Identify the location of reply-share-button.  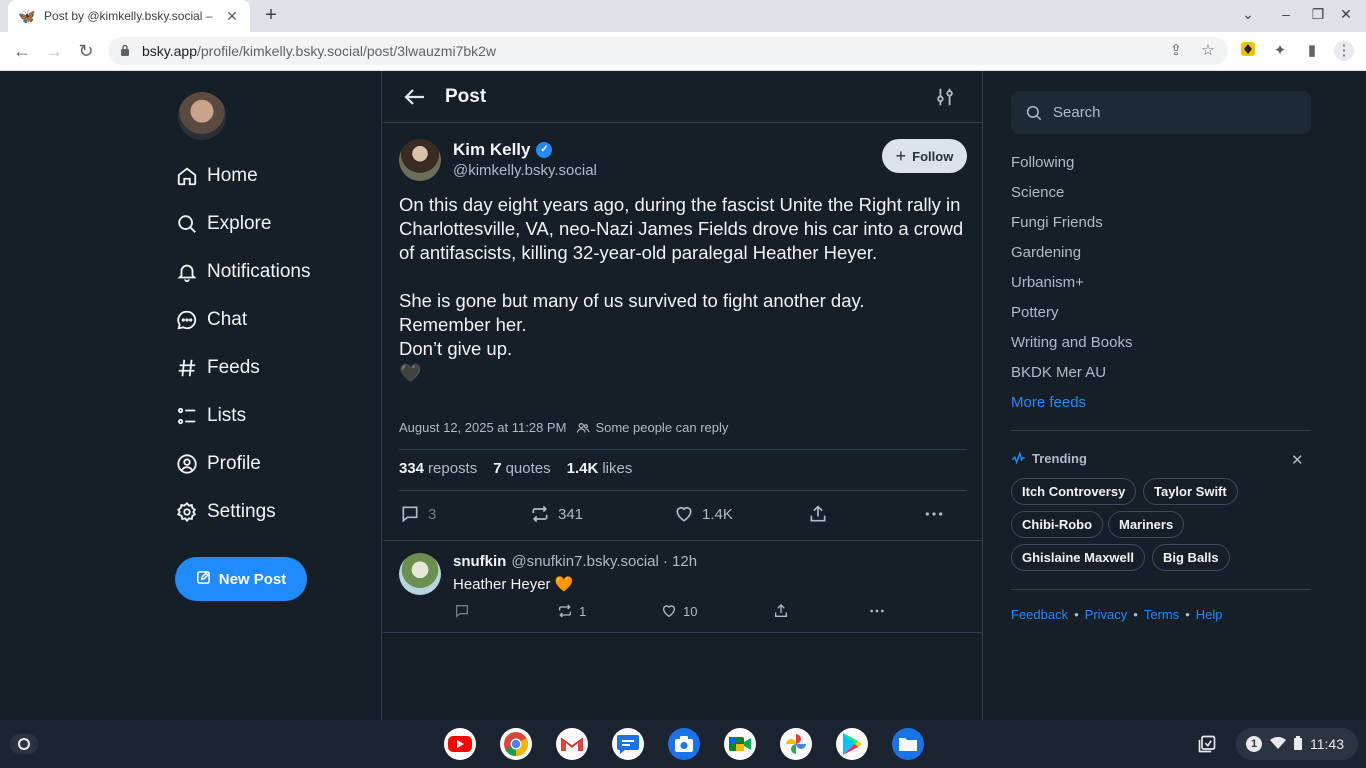
(783, 611).